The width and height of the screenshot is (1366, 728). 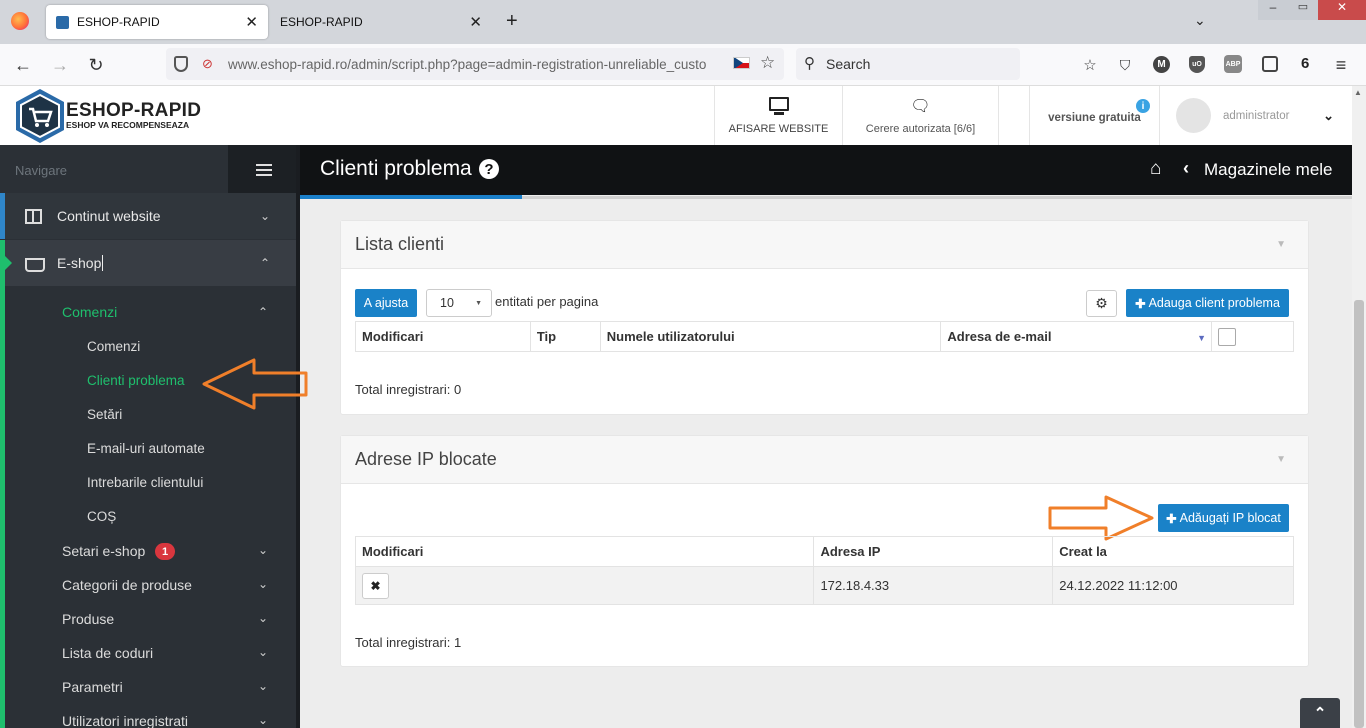 What do you see at coordinates (125, 720) in the screenshot?
I see `sidebar-item-utilizatori: Utilizatori inregistrati` at bounding box center [125, 720].